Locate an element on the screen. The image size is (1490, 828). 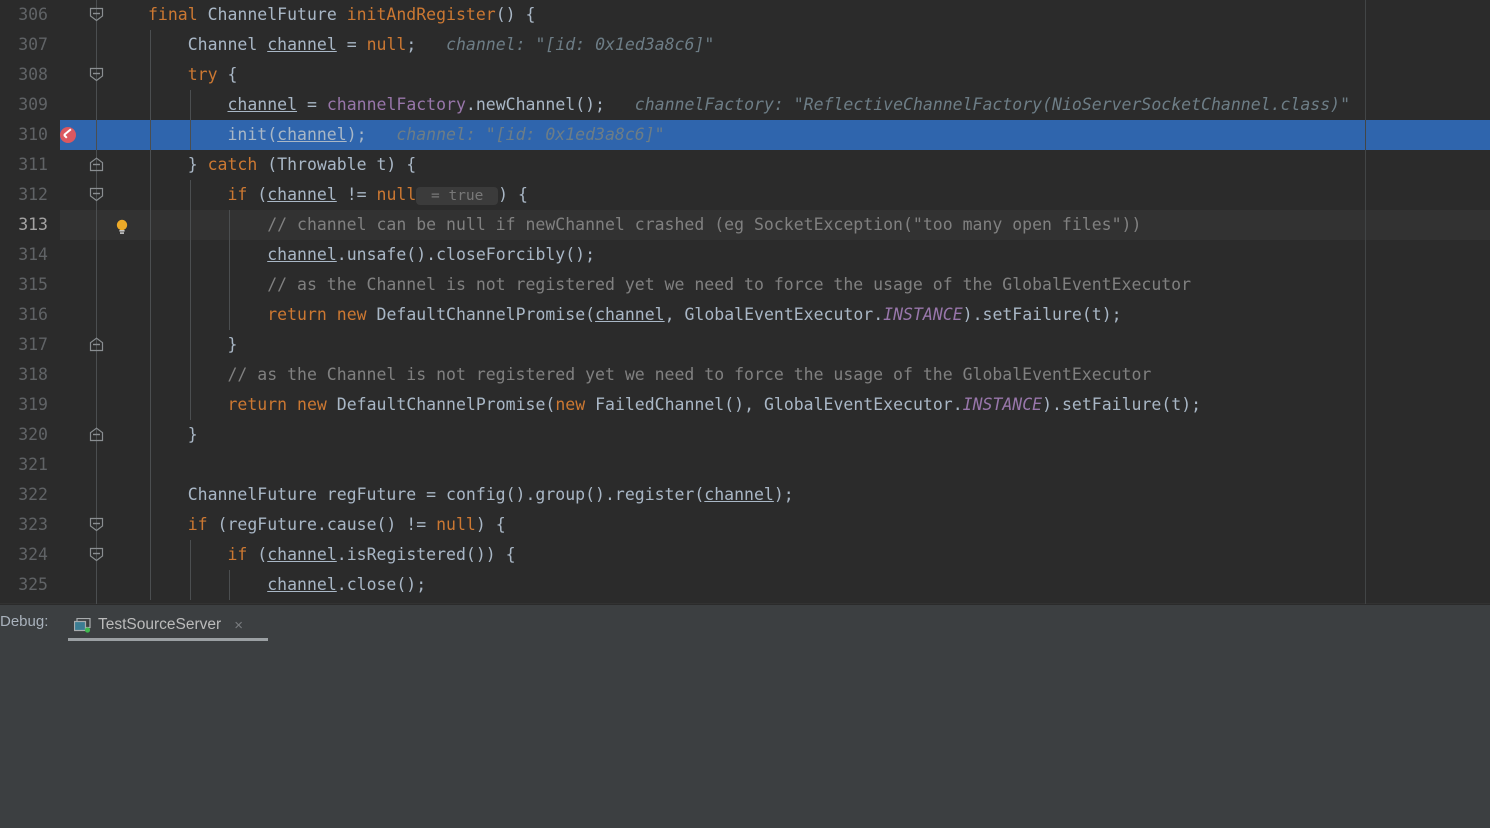
code-line: 325 channel.close(); is located at coordinates (745, 585).